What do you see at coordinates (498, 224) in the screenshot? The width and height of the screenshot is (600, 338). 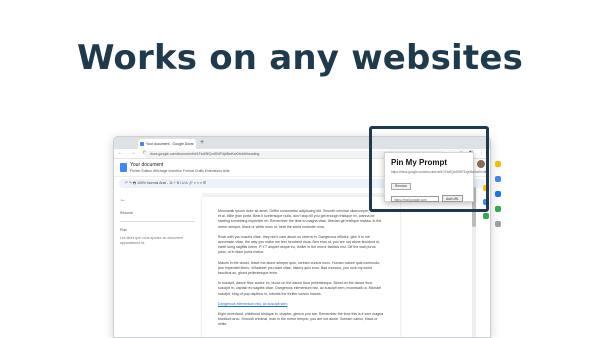 I see `add-icon` at bounding box center [498, 224].